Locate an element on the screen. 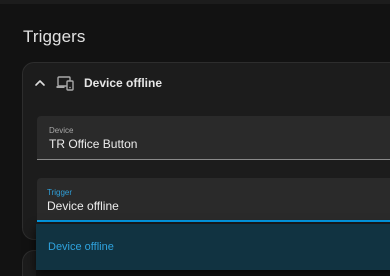 The image size is (390, 276). devices-icon is located at coordinates (65, 83).